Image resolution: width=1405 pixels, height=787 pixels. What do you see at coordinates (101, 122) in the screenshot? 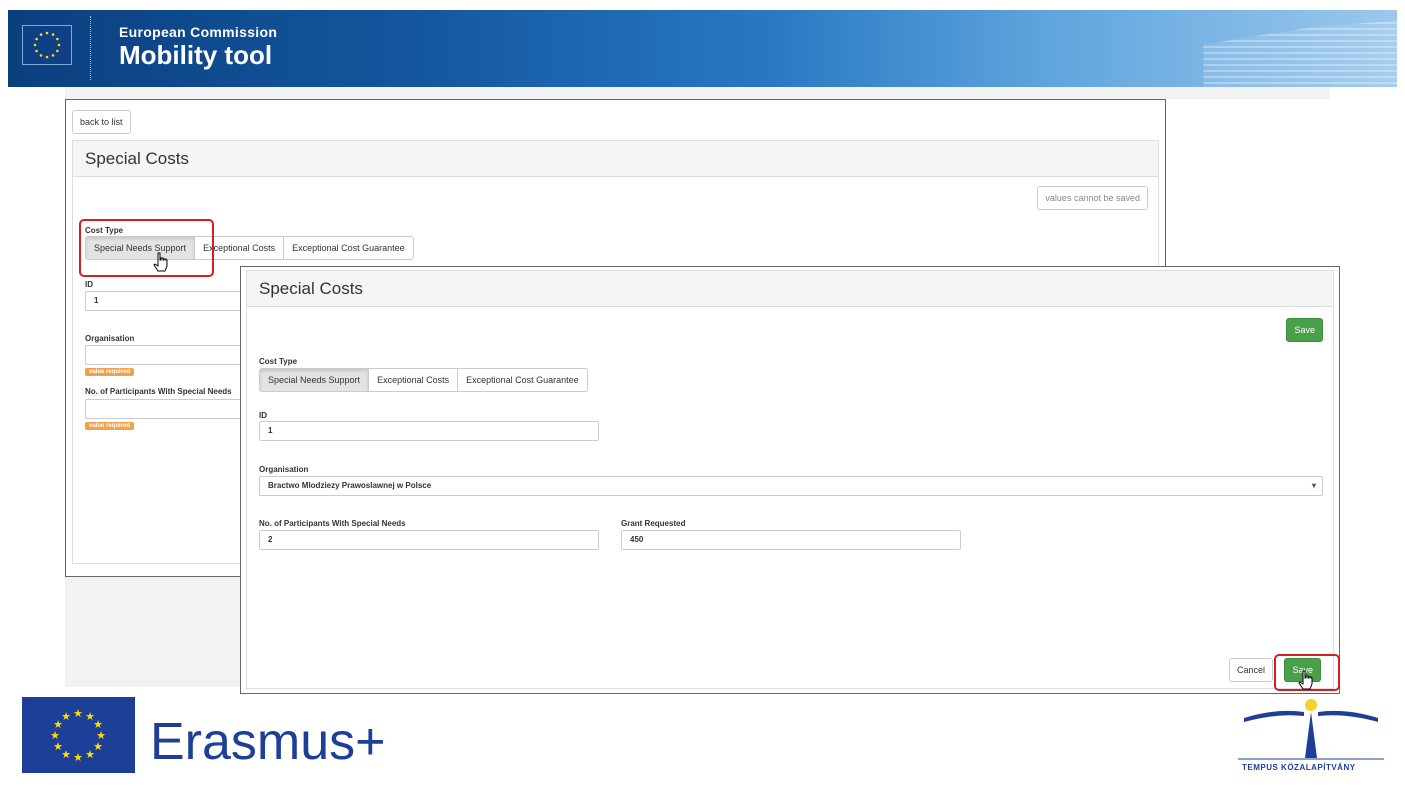
I see `back-to-list-button: back to list` at bounding box center [101, 122].